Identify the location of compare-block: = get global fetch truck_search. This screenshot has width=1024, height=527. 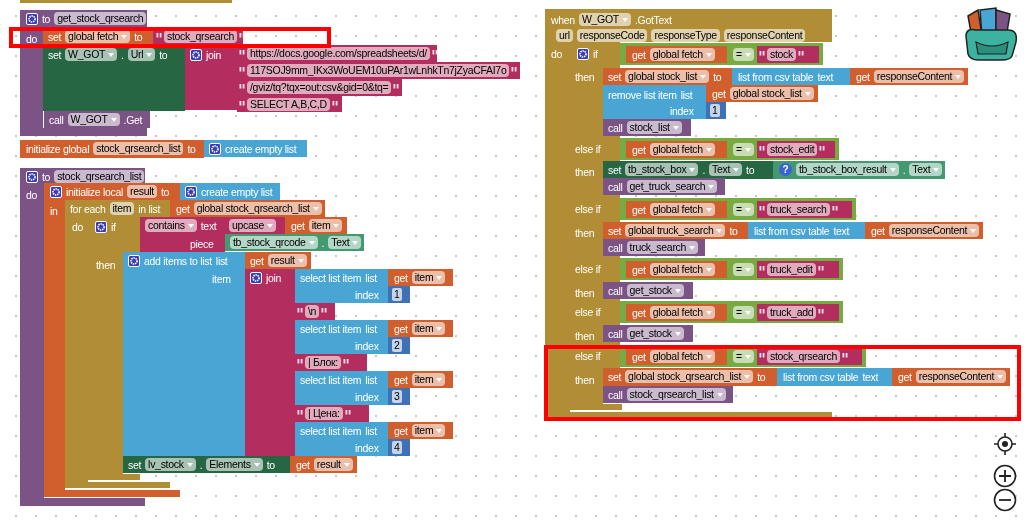
(738, 209).